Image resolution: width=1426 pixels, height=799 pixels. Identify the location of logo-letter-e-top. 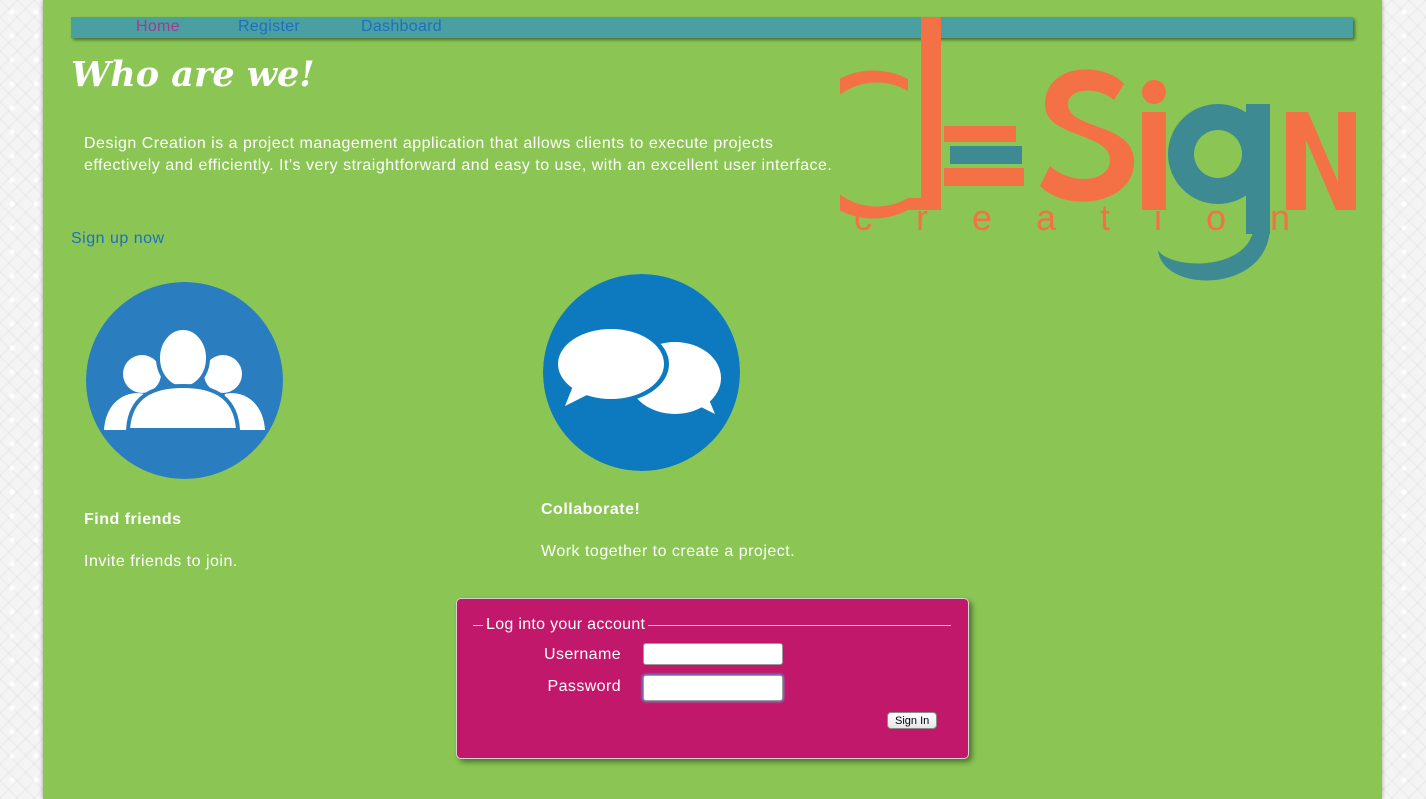
(980, 134).